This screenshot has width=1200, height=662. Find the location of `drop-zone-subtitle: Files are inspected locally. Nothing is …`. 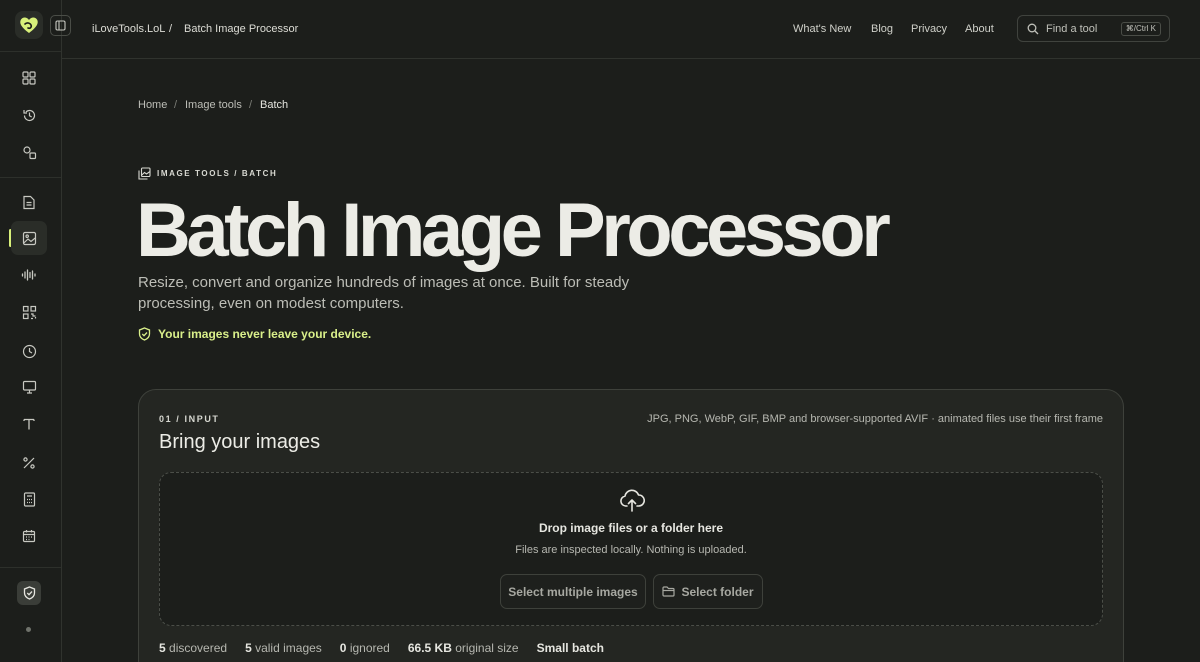

drop-zone-subtitle: Files are inspected locally. Nothing is … is located at coordinates (631, 550).